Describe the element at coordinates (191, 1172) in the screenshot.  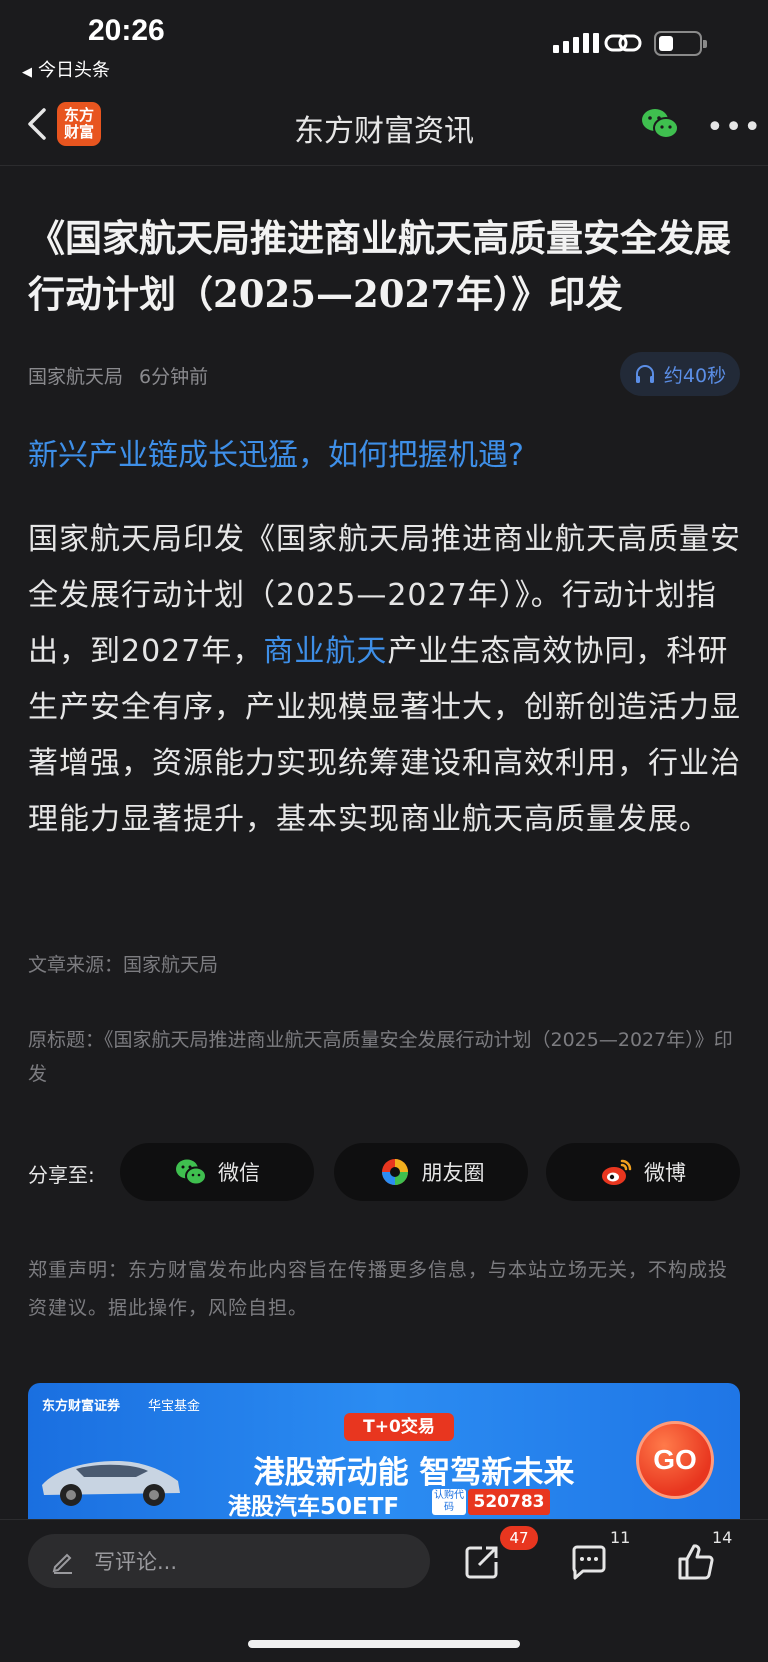
I see `wechat-icon` at that location.